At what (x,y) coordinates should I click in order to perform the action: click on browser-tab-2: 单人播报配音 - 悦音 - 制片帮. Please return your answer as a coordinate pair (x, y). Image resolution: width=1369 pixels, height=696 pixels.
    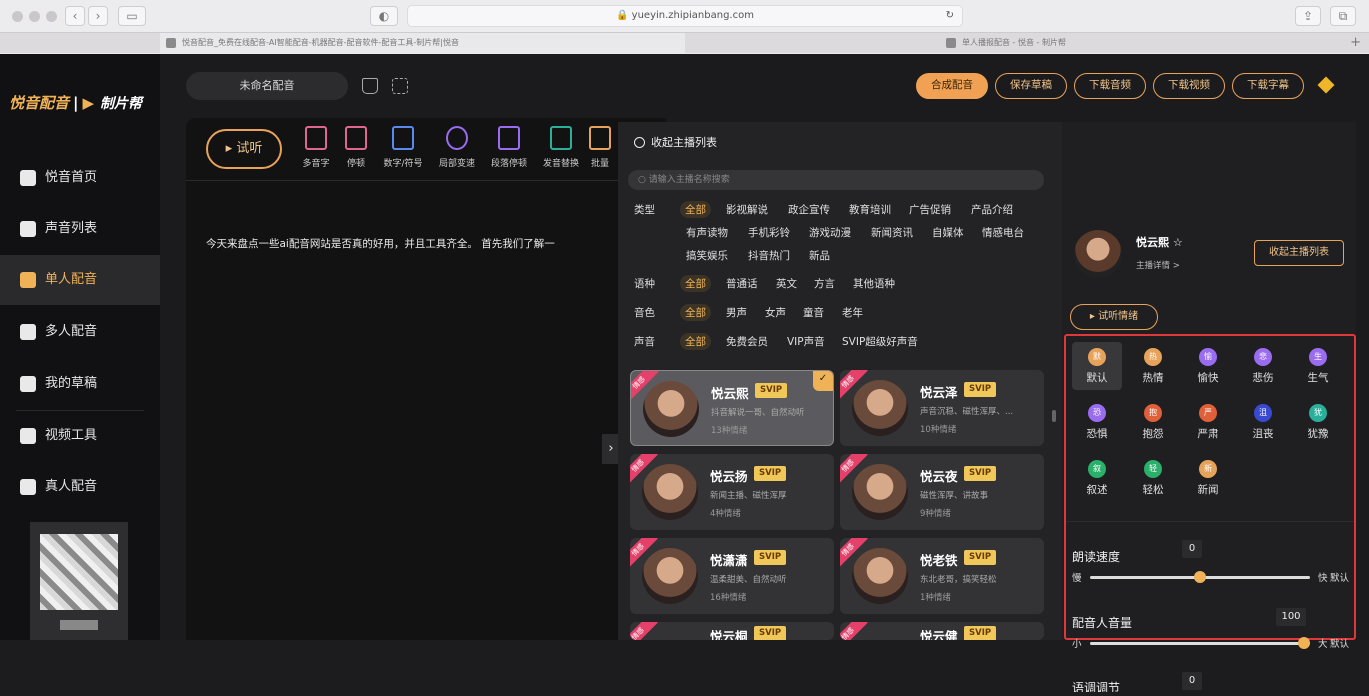
    Looking at the image, I should click on (1140, 43).